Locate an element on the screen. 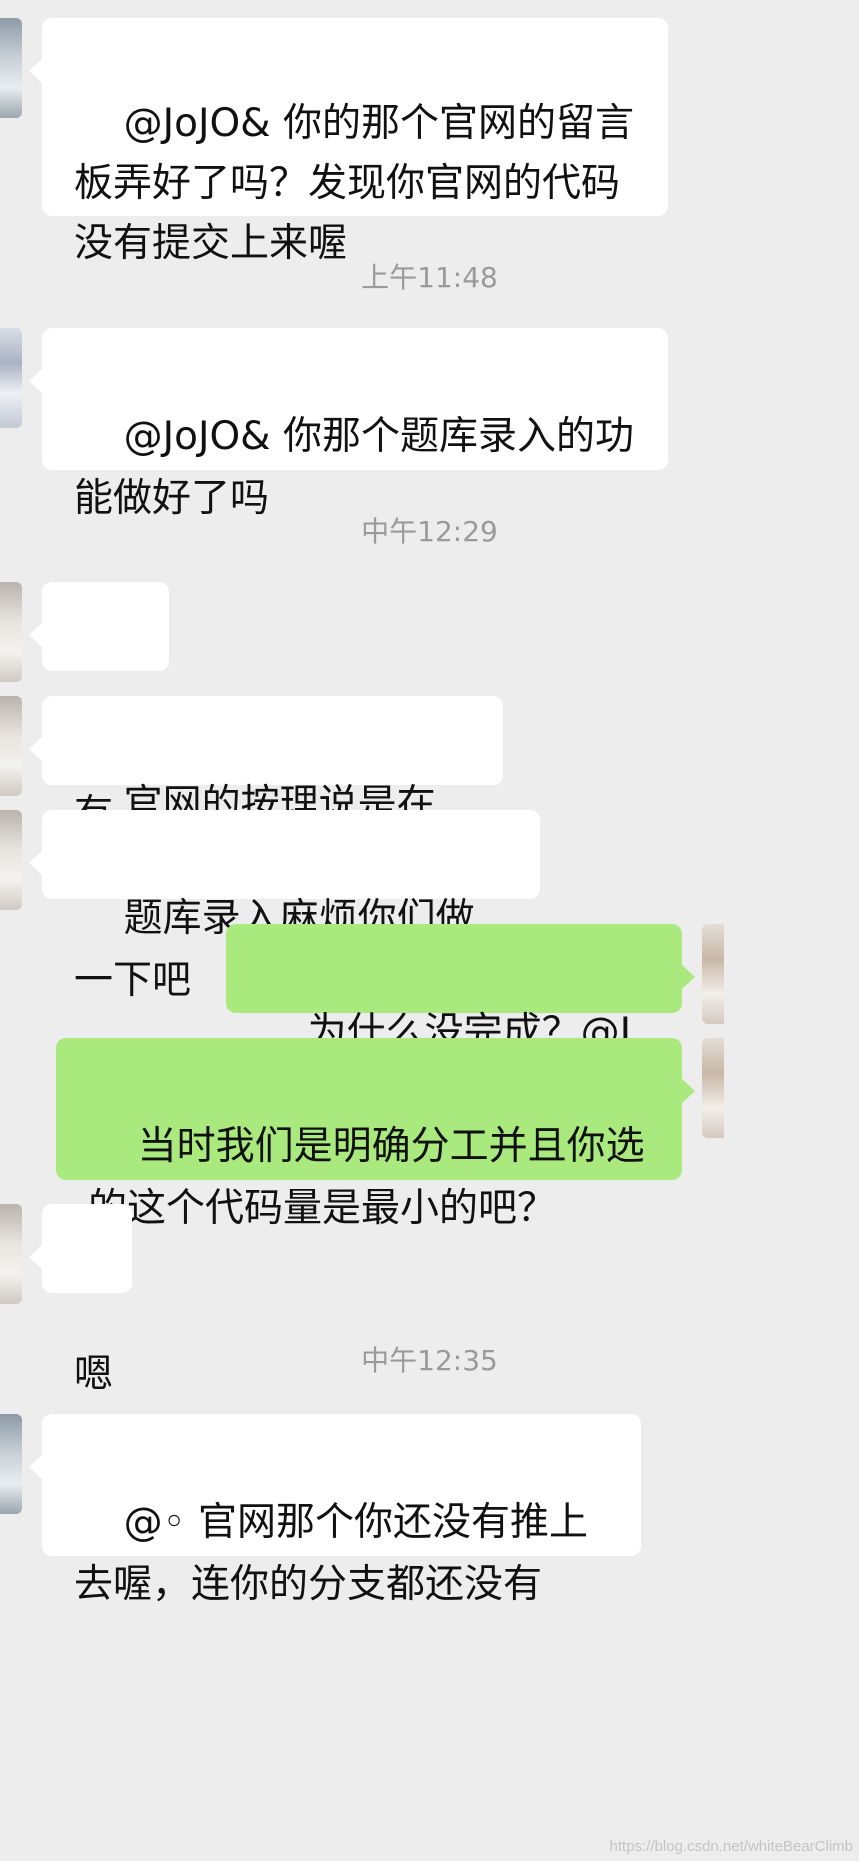  watermark: https://blog.csdn.net/whiteBearClimb is located at coordinates (731, 1846).